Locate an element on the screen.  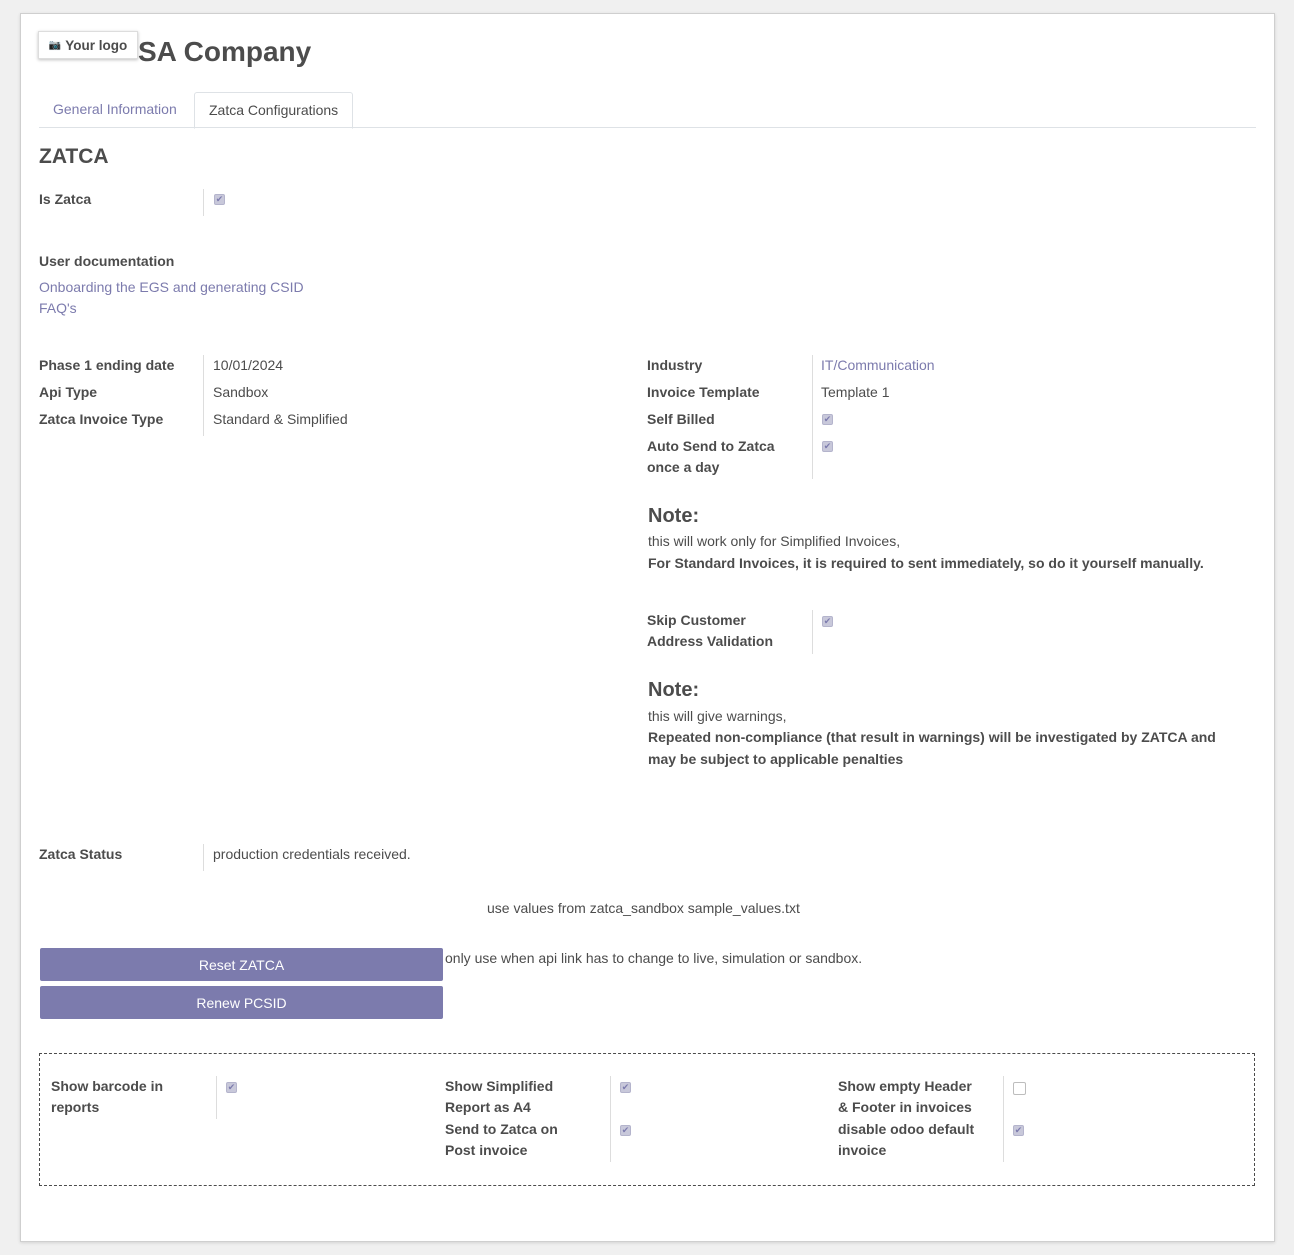
is-zatca-label: Is Zatca is located at coordinates (65, 199).